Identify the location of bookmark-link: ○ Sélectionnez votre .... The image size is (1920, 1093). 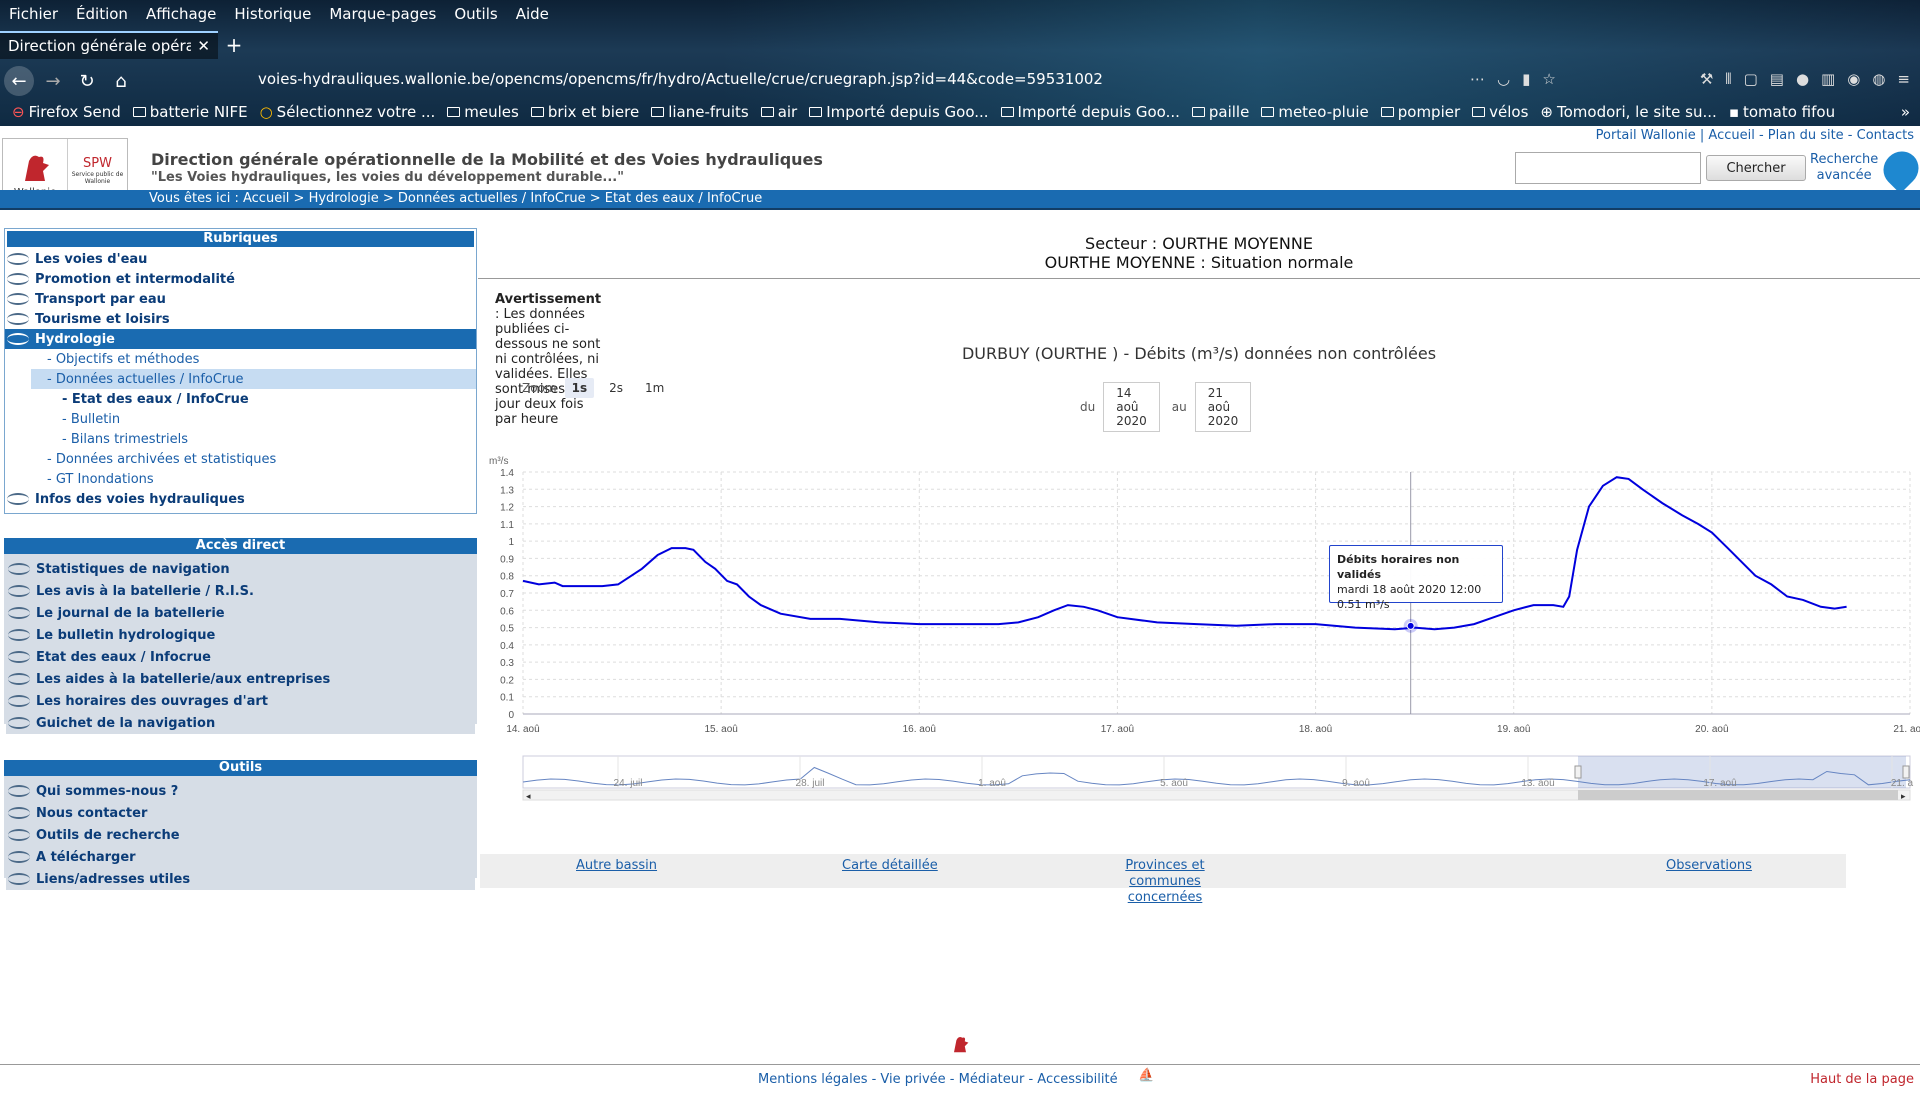
(348, 112).